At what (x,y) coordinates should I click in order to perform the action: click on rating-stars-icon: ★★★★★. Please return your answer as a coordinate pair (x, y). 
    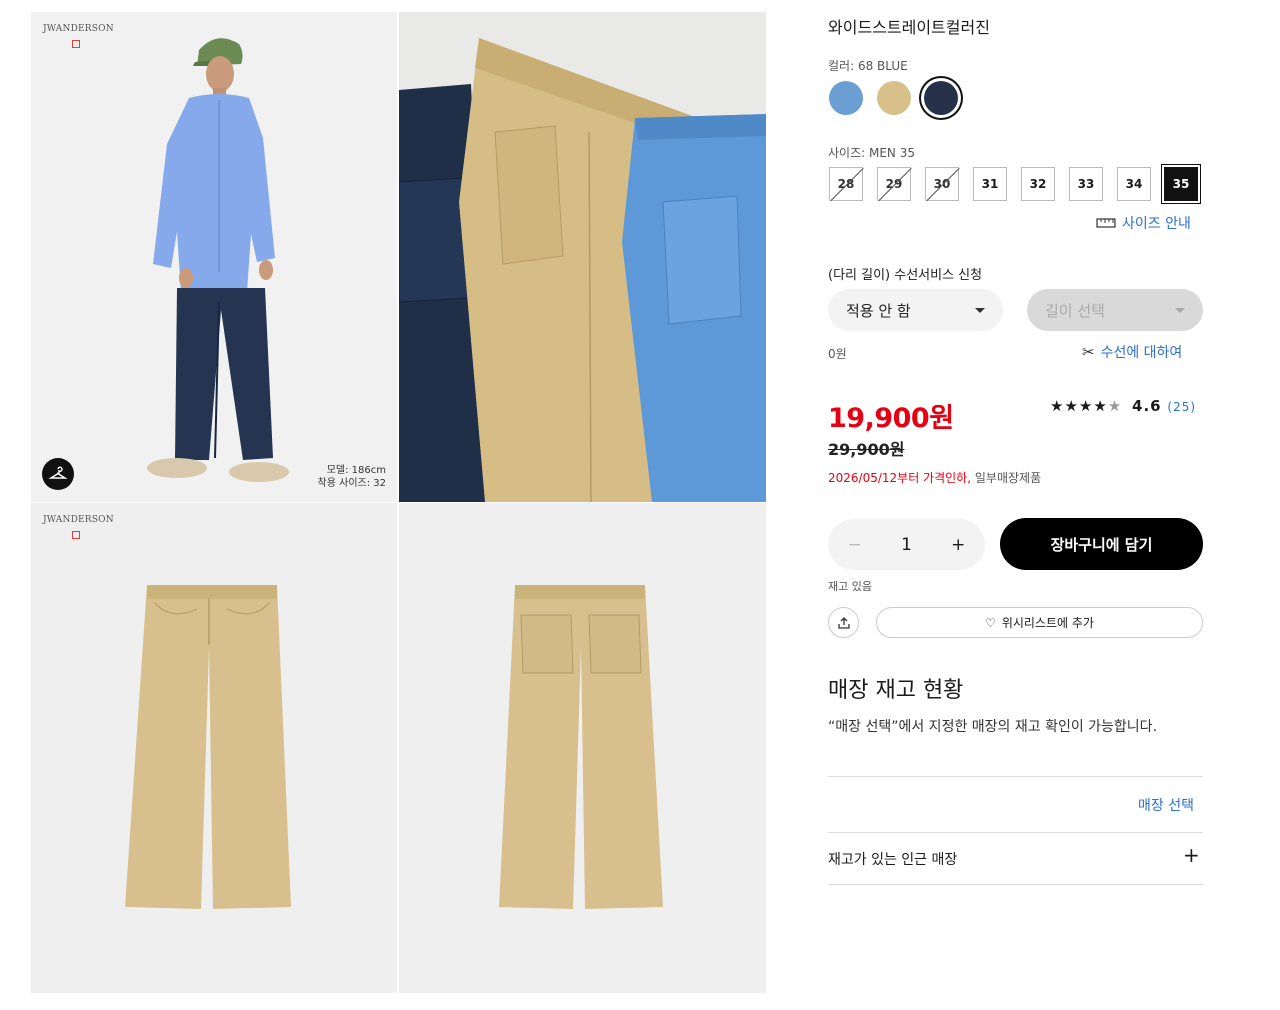
    Looking at the image, I should click on (1086, 406).